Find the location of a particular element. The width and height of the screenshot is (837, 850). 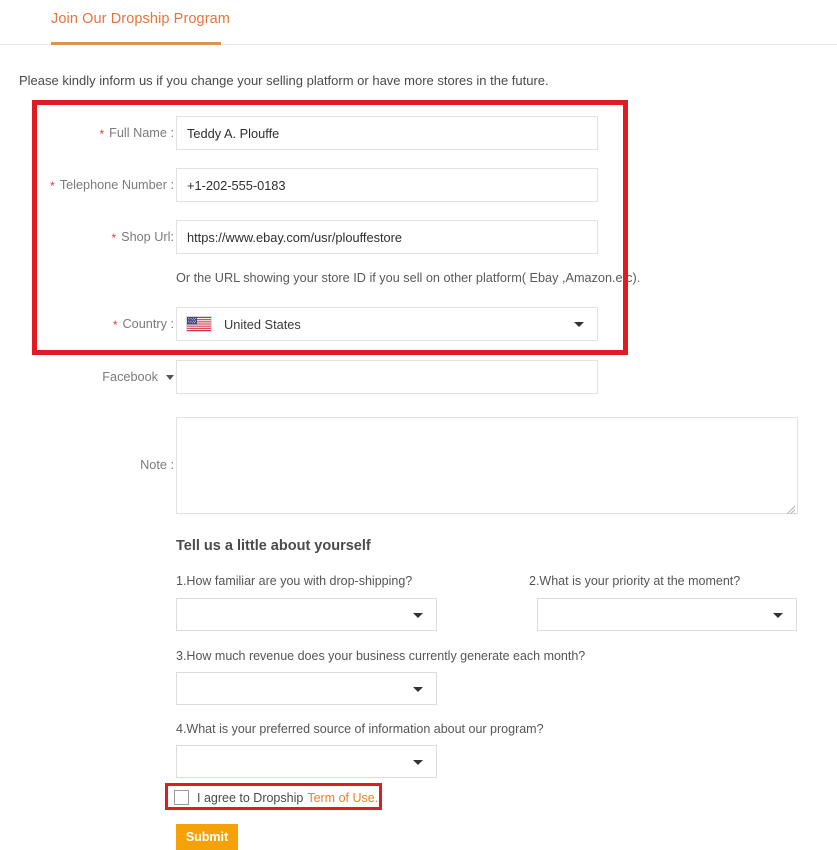

terms-agreement-row: I agree to Dropship Term of Use. is located at coordinates (276, 797).